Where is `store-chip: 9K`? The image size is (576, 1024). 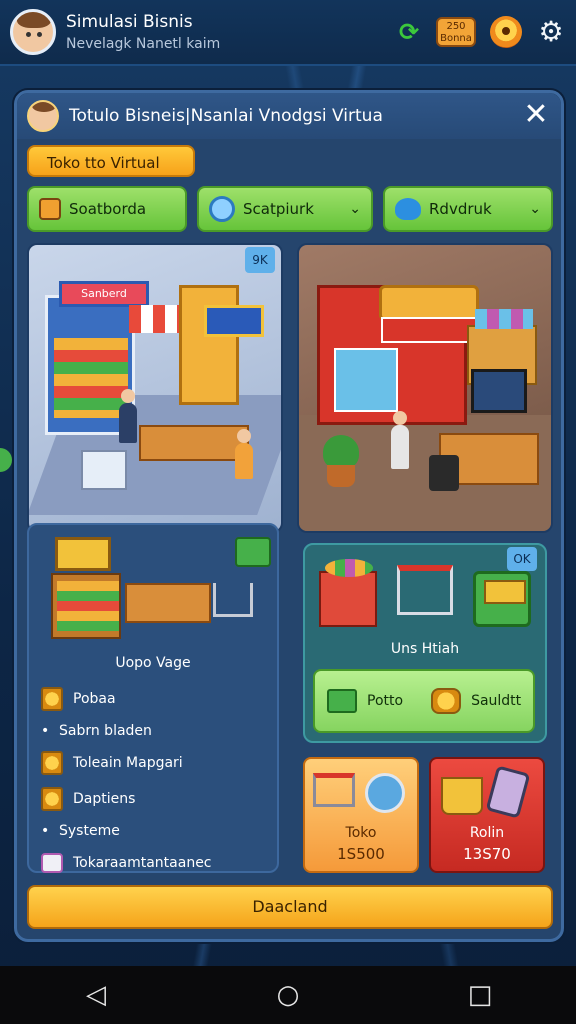
store-chip: 9K is located at coordinates (260, 260).